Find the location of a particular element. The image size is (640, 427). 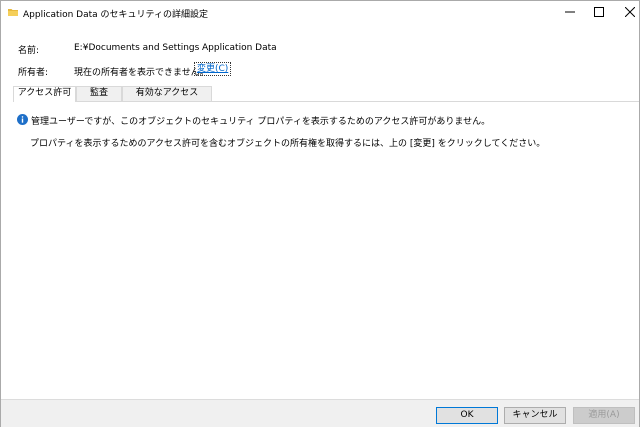

maximize-icon is located at coordinates (599, 12).